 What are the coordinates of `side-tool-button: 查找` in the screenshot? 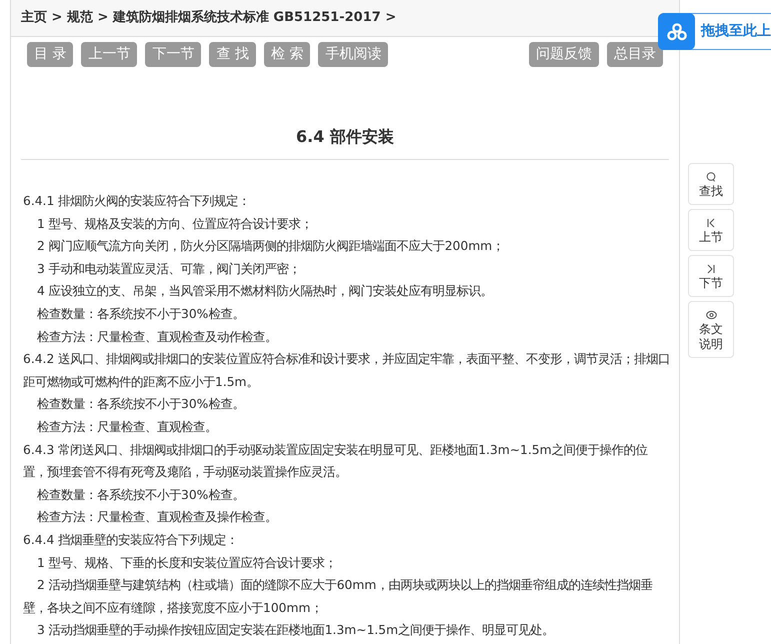 It's located at (711, 184).